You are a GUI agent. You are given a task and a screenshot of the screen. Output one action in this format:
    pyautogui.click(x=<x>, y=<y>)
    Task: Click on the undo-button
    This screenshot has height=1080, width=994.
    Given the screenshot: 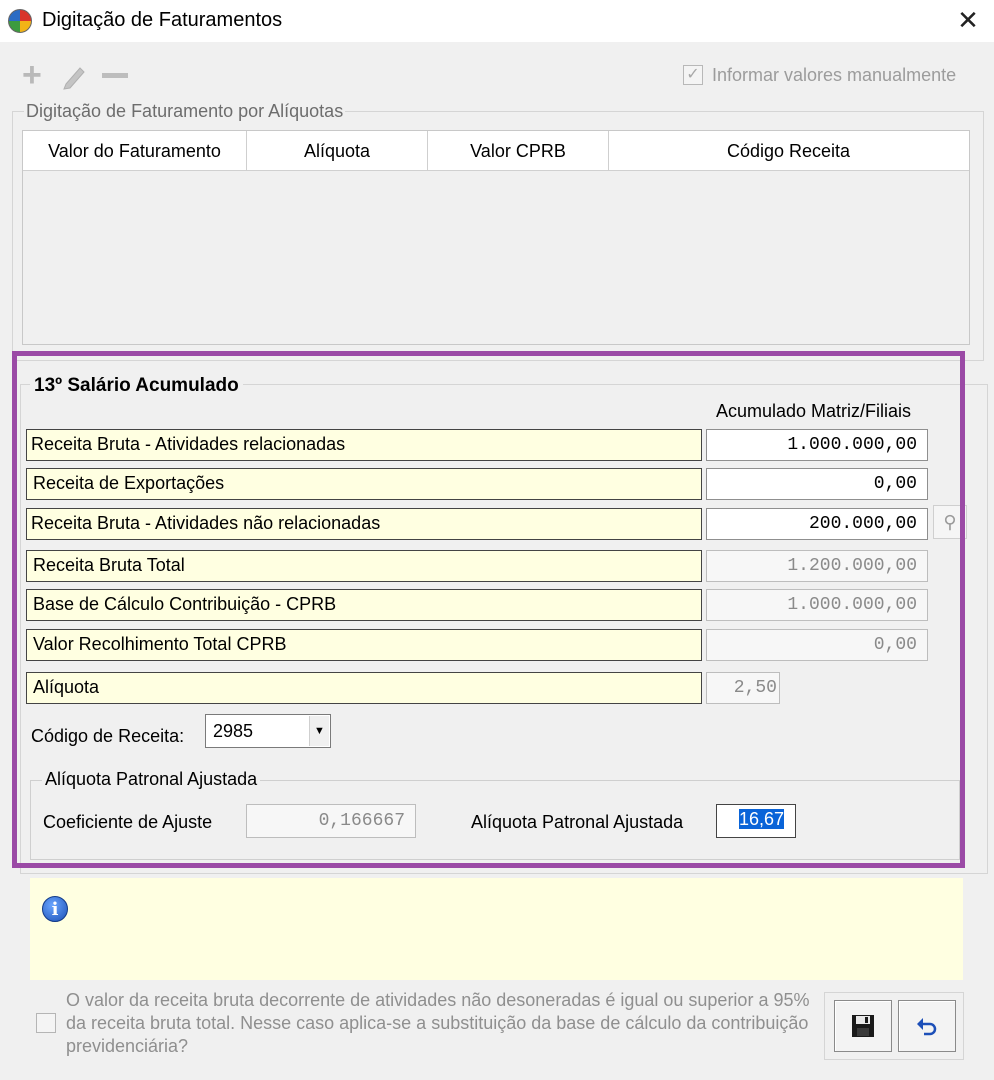 What is the action you would take?
    pyautogui.click(x=927, y=1026)
    